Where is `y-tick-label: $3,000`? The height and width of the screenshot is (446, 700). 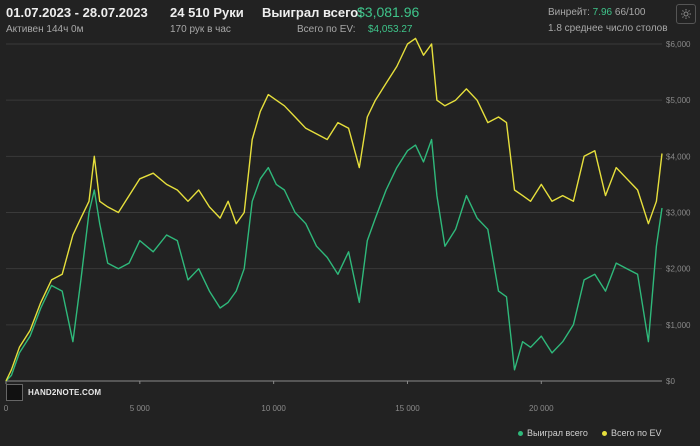
y-tick-label: $3,000 is located at coordinates (678, 213).